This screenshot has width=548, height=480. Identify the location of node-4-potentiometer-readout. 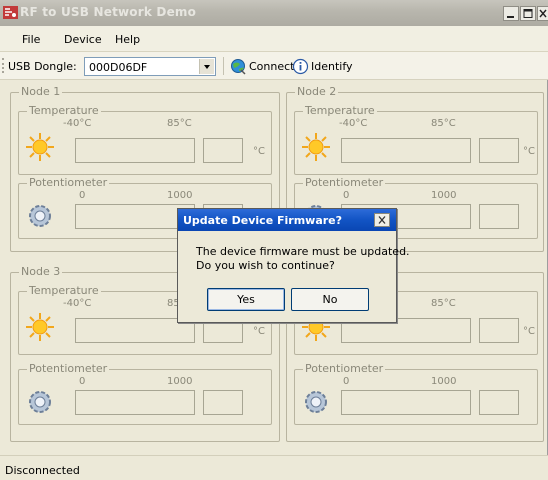
(499, 402).